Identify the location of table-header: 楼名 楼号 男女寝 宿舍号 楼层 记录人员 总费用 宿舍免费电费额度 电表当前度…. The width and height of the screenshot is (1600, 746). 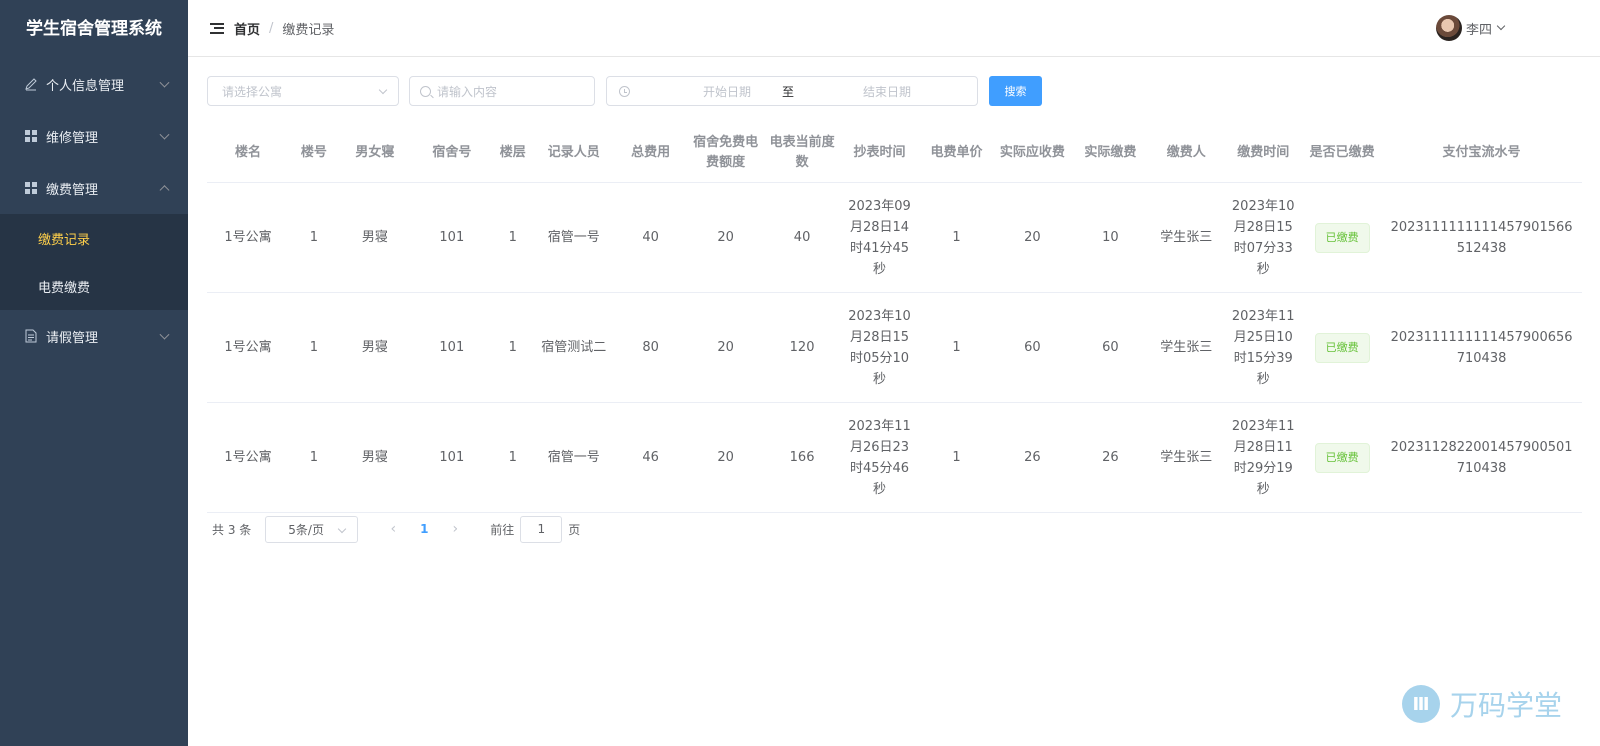
(894, 153).